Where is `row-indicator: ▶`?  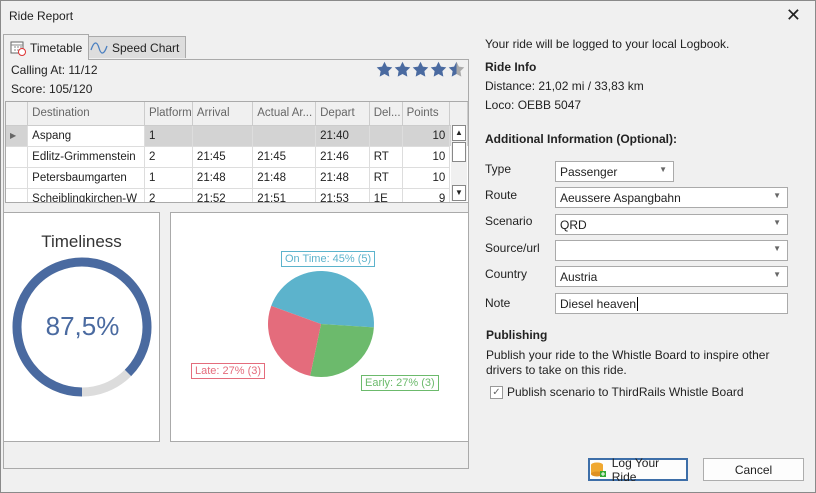
row-indicator: ▶ is located at coordinates (17, 136).